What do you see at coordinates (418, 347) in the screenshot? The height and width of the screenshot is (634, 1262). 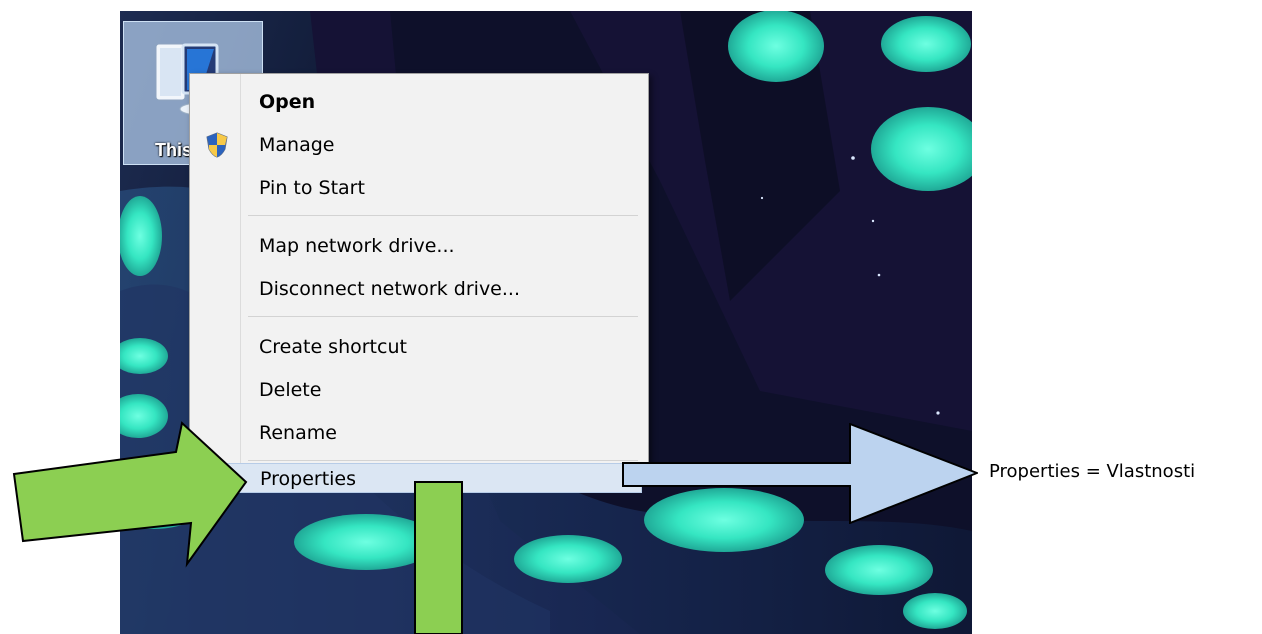 I see `menu-item-create-shortcut: Create shortcut` at bounding box center [418, 347].